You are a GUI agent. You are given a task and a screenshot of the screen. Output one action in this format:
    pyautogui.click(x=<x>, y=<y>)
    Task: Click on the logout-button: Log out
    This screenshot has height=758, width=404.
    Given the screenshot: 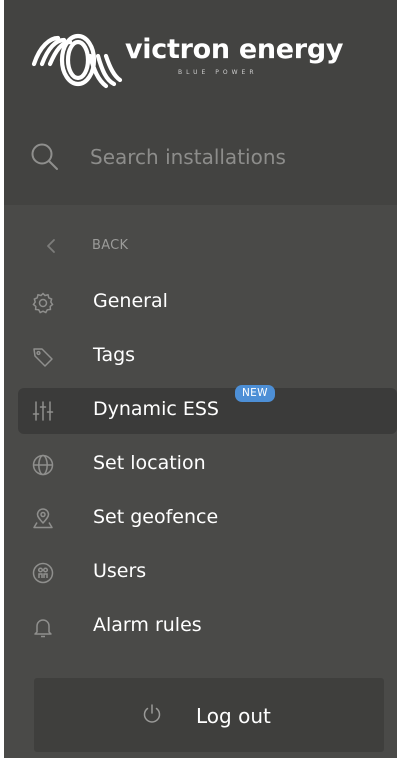 What is the action you would take?
    pyautogui.click(x=209, y=715)
    